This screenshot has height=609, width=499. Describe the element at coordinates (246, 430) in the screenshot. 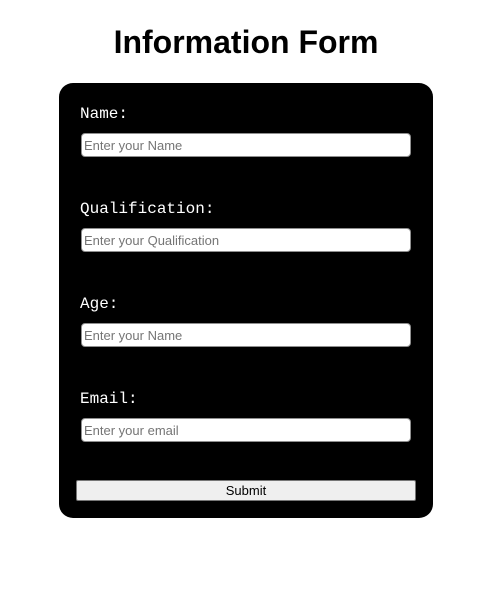

I see `email-input` at that location.